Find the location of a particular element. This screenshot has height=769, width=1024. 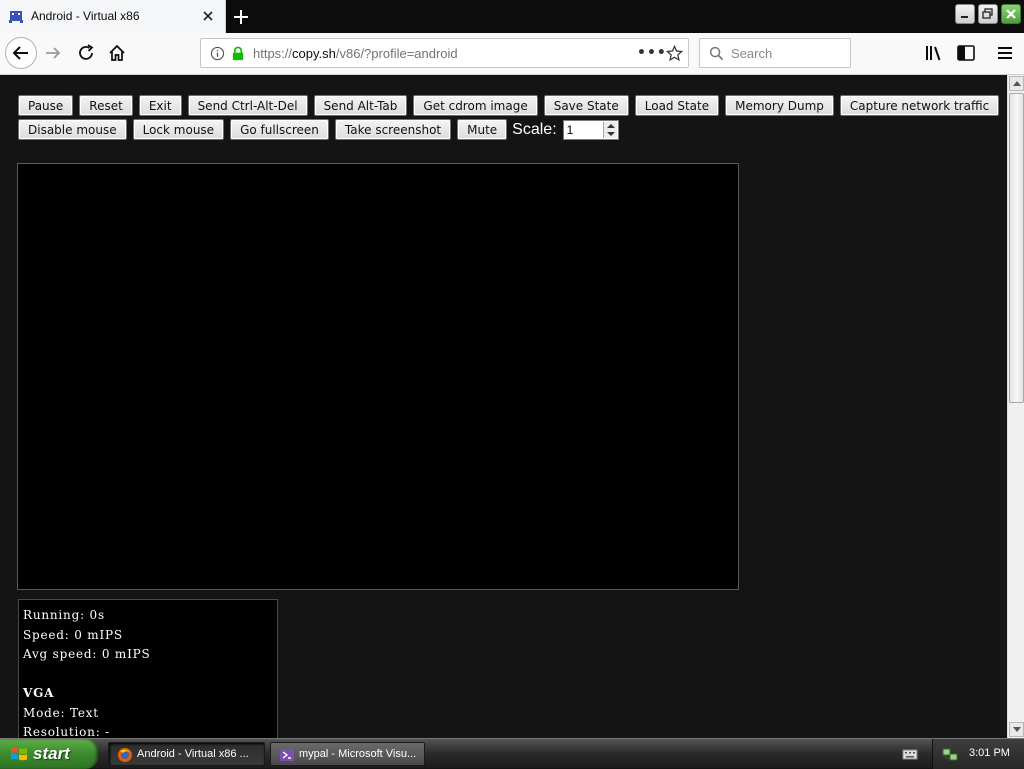

send-alt-tab-button: Send Alt-Tab is located at coordinates (360, 105).